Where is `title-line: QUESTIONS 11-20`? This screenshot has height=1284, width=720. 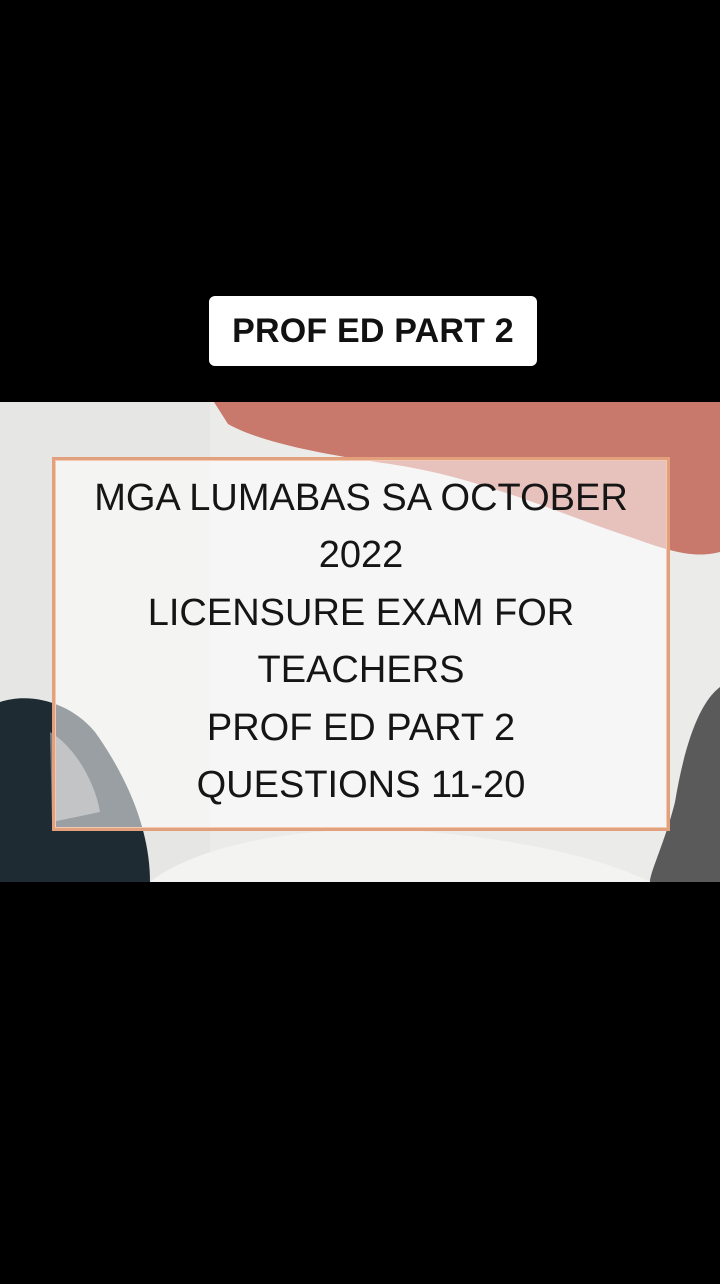 title-line: QUESTIONS 11-20 is located at coordinates (361, 785).